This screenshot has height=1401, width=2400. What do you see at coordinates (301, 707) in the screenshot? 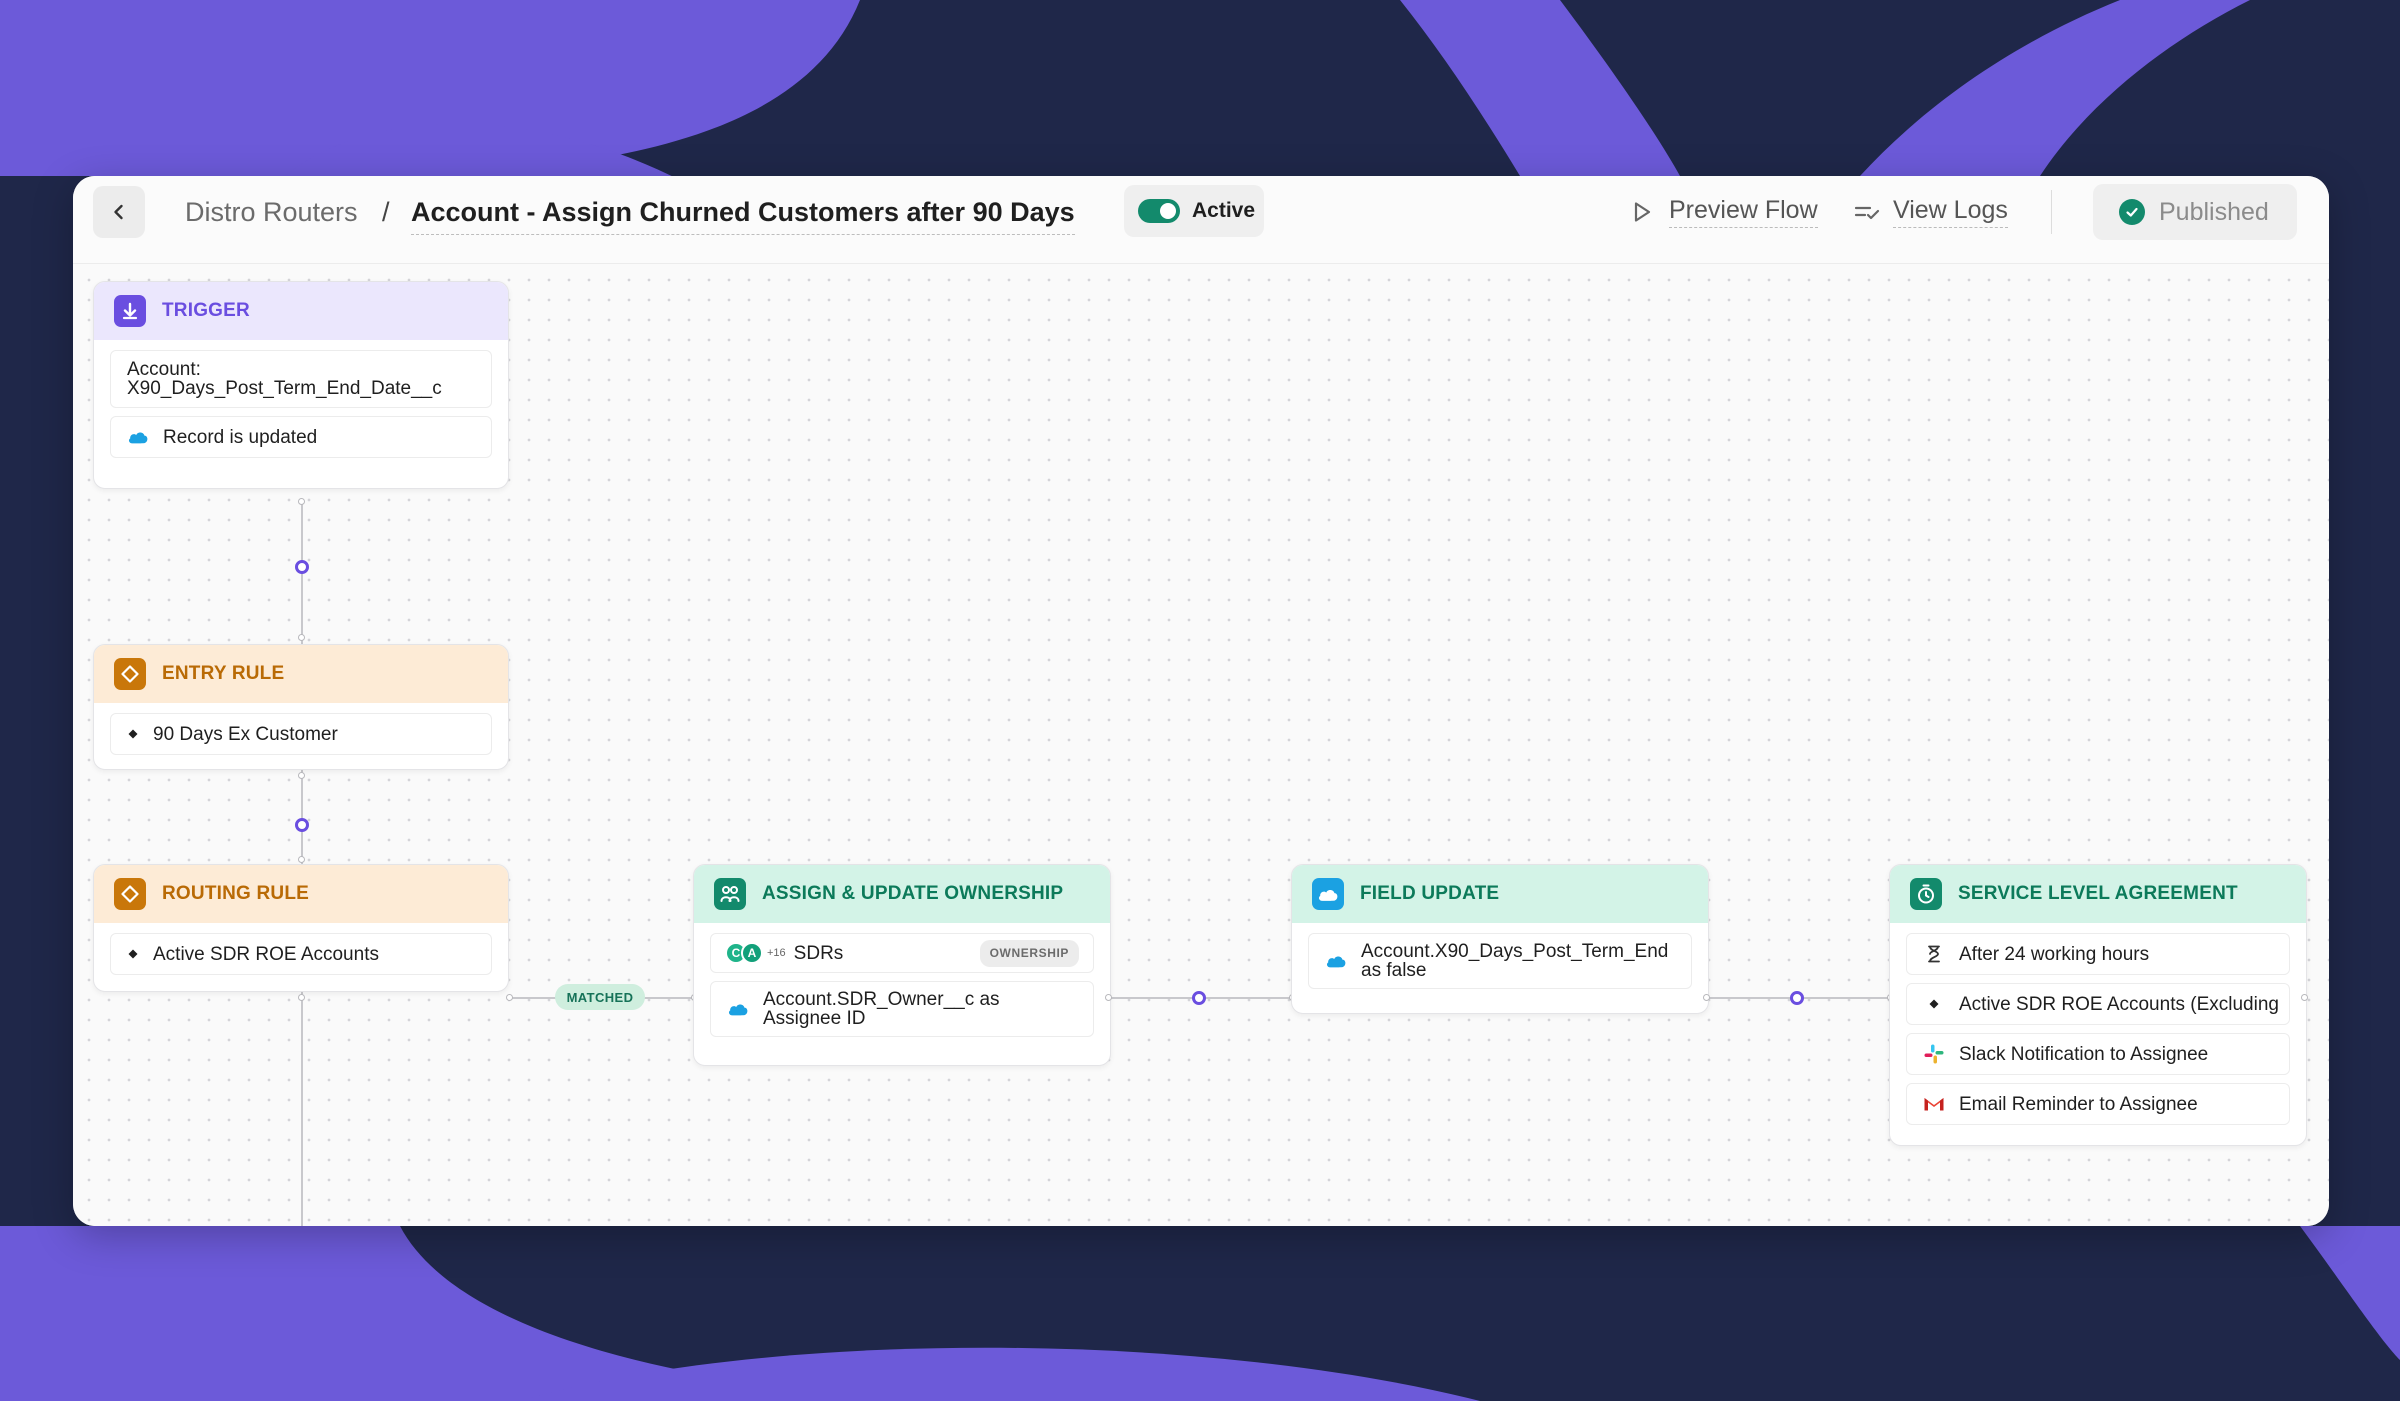
I see `entry-rule-node: ENTRY RULE 90 Days Ex Customer` at bounding box center [301, 707].